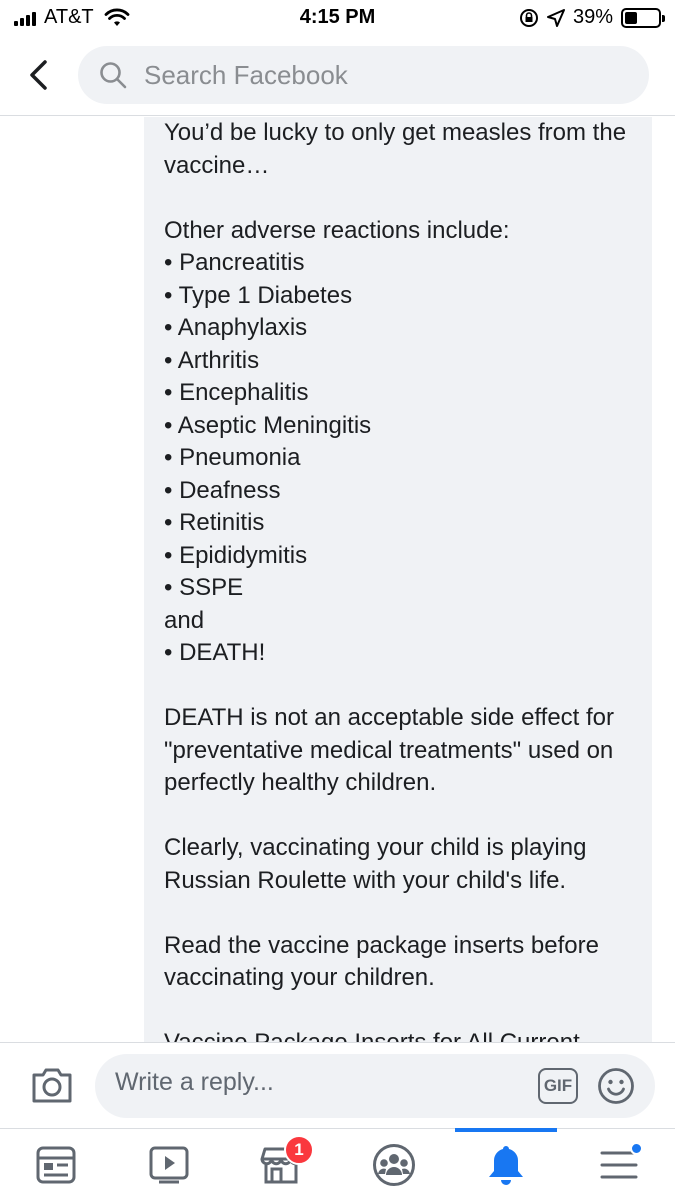 Image resolution: width=675 pixels, height=1200 pixels. I want to click on status-bar: AT&T 4:15 PM 39%, so click(337, 18).